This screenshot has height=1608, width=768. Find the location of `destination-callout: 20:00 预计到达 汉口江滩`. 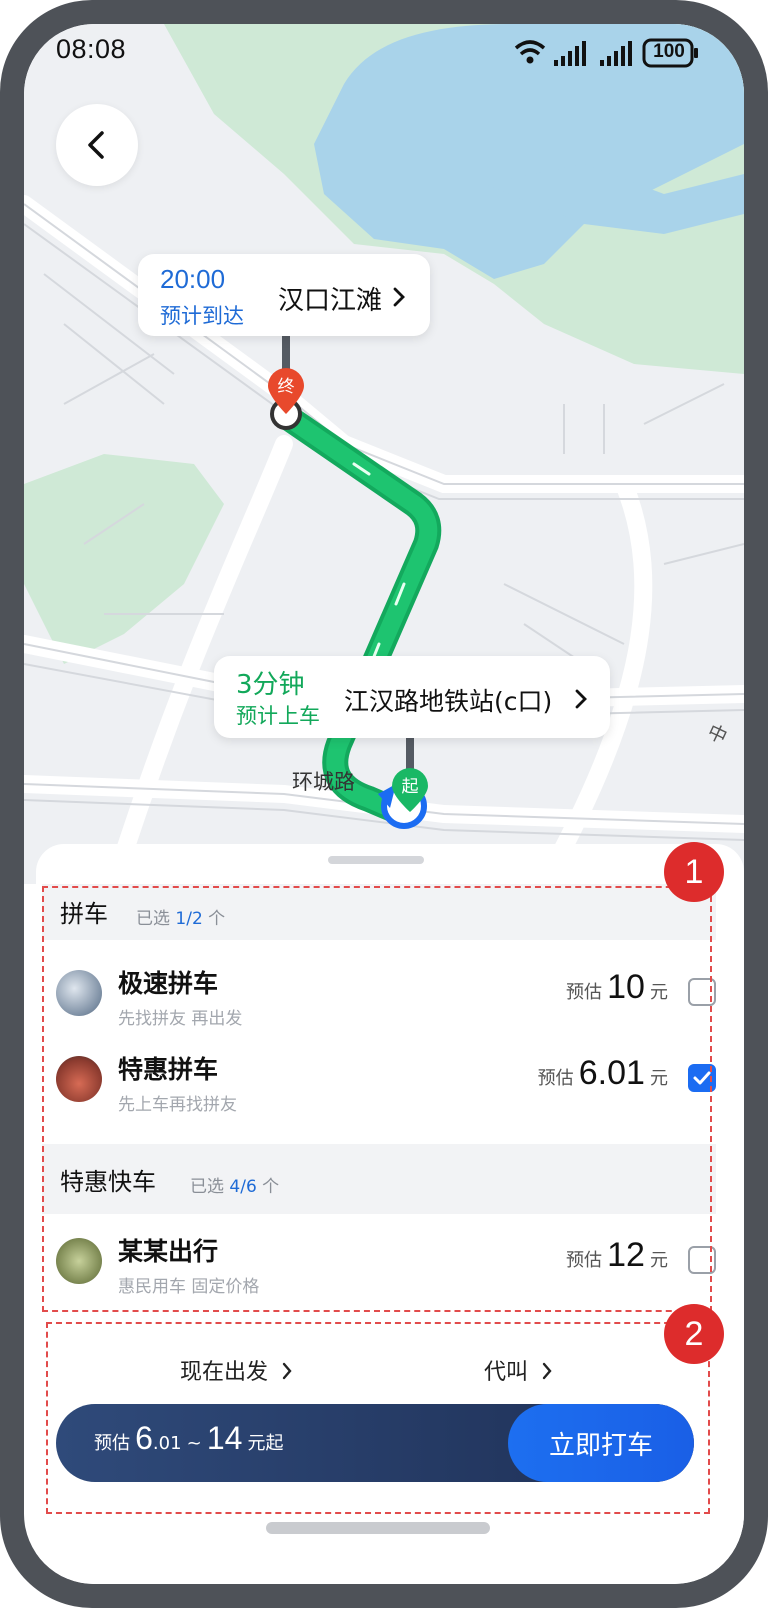

destination-callout: 20:00 预计到达 汉口江滩 is located at coordinates (284, 295).